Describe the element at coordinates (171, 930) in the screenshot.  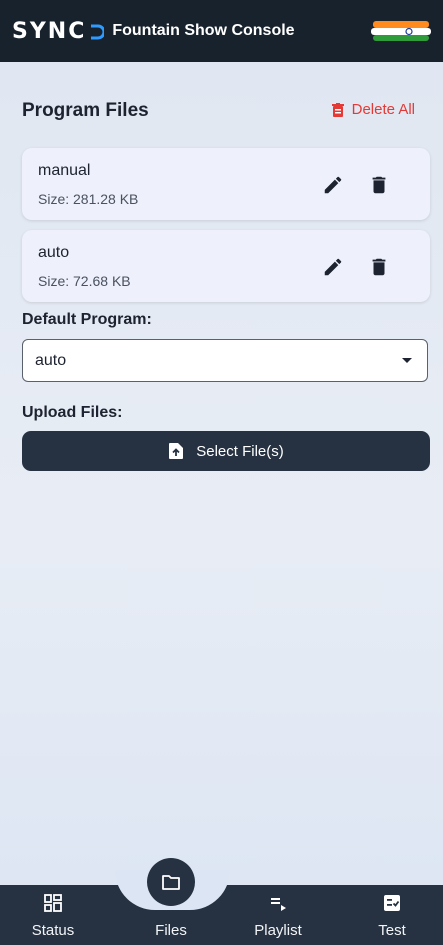
I see `nav-label-files: Files` at that location.